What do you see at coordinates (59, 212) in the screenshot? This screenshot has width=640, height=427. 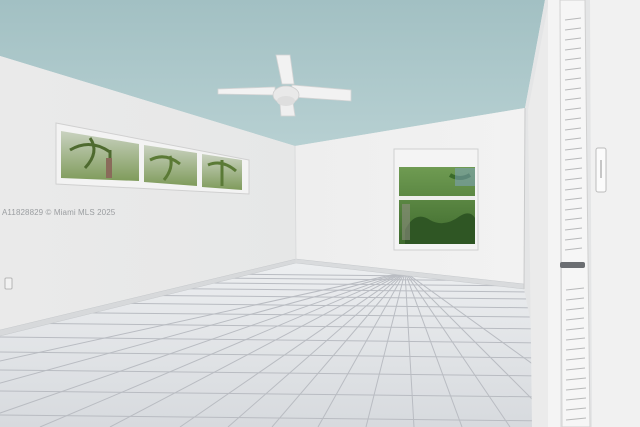 I see `watermark-text: A11828829 © Miami MLS 2025` at bounding box center [59, 212].